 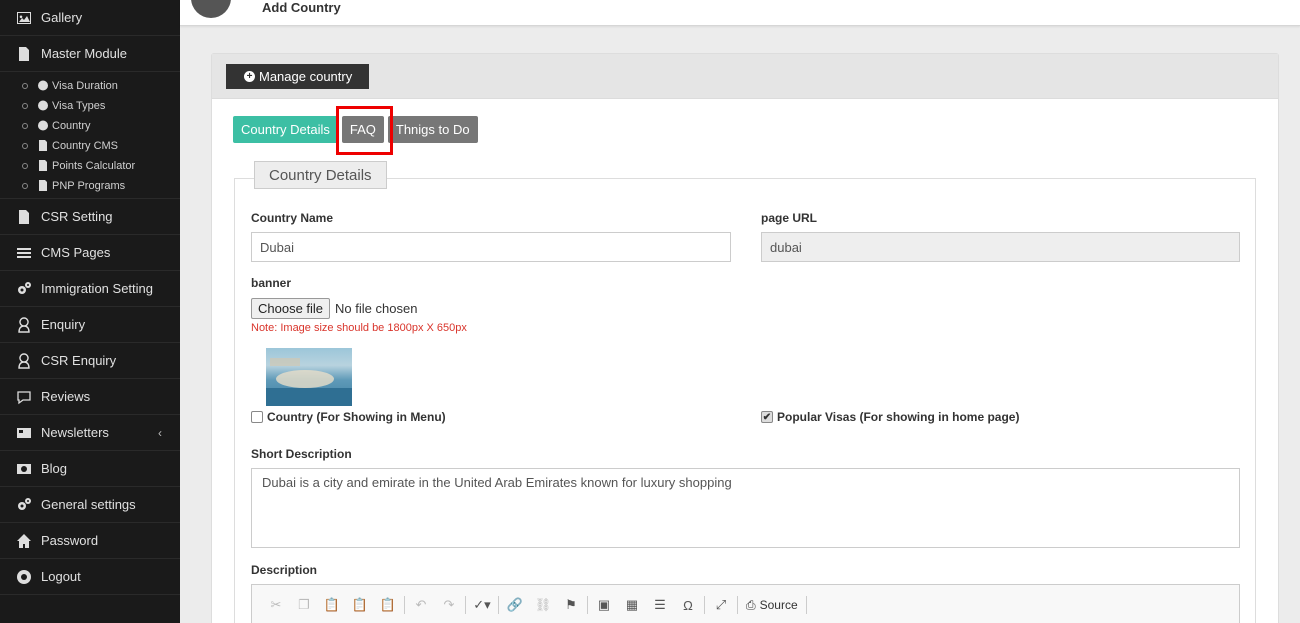 What do you see at coordinates (778, 605) in the screenshot?
I see `source-label: Source` at bounding box center [778, 605].